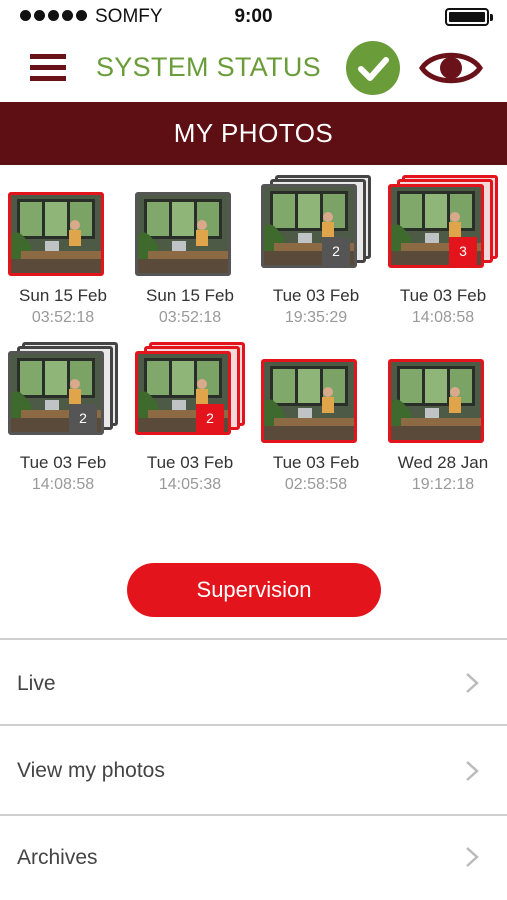 The height and width of the screenshot is (900, 507). I want to click on photo-time: 02:58:58, so click(316, 484).